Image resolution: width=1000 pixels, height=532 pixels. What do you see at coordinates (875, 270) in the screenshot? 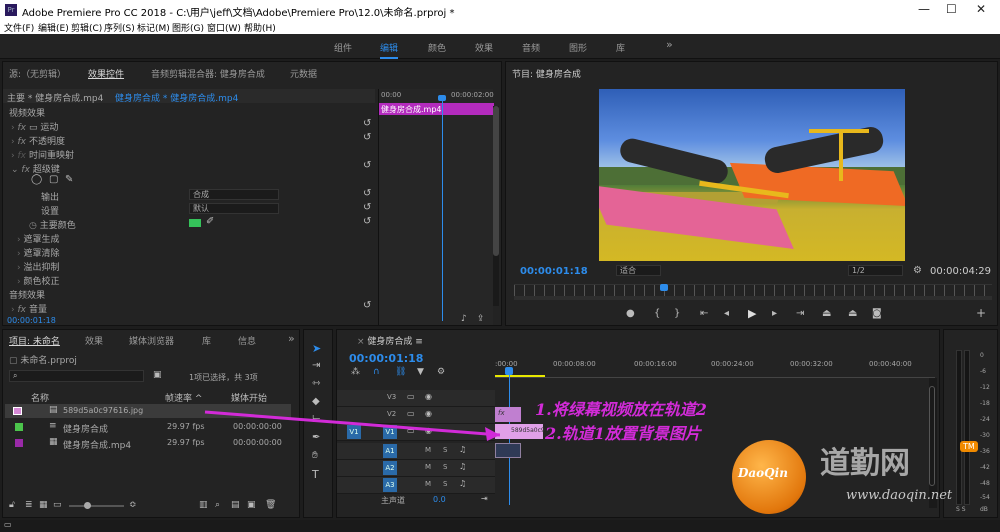
I see `resolution-dropdown: 1/2` at bounding box center [875, 270].